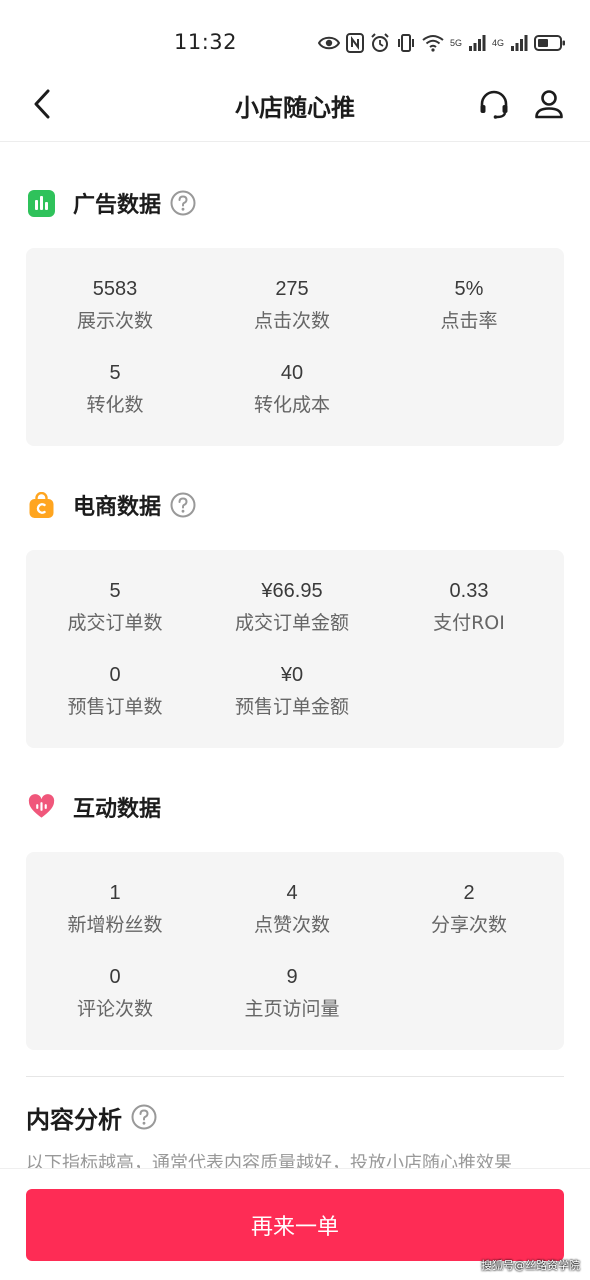 Image resolution: width=590 pixels, height=1280 pixels. Describe the element at coordinates (117, 507) in the screenshot. I see `ecommerce-data-title: 电商数据` at that location.